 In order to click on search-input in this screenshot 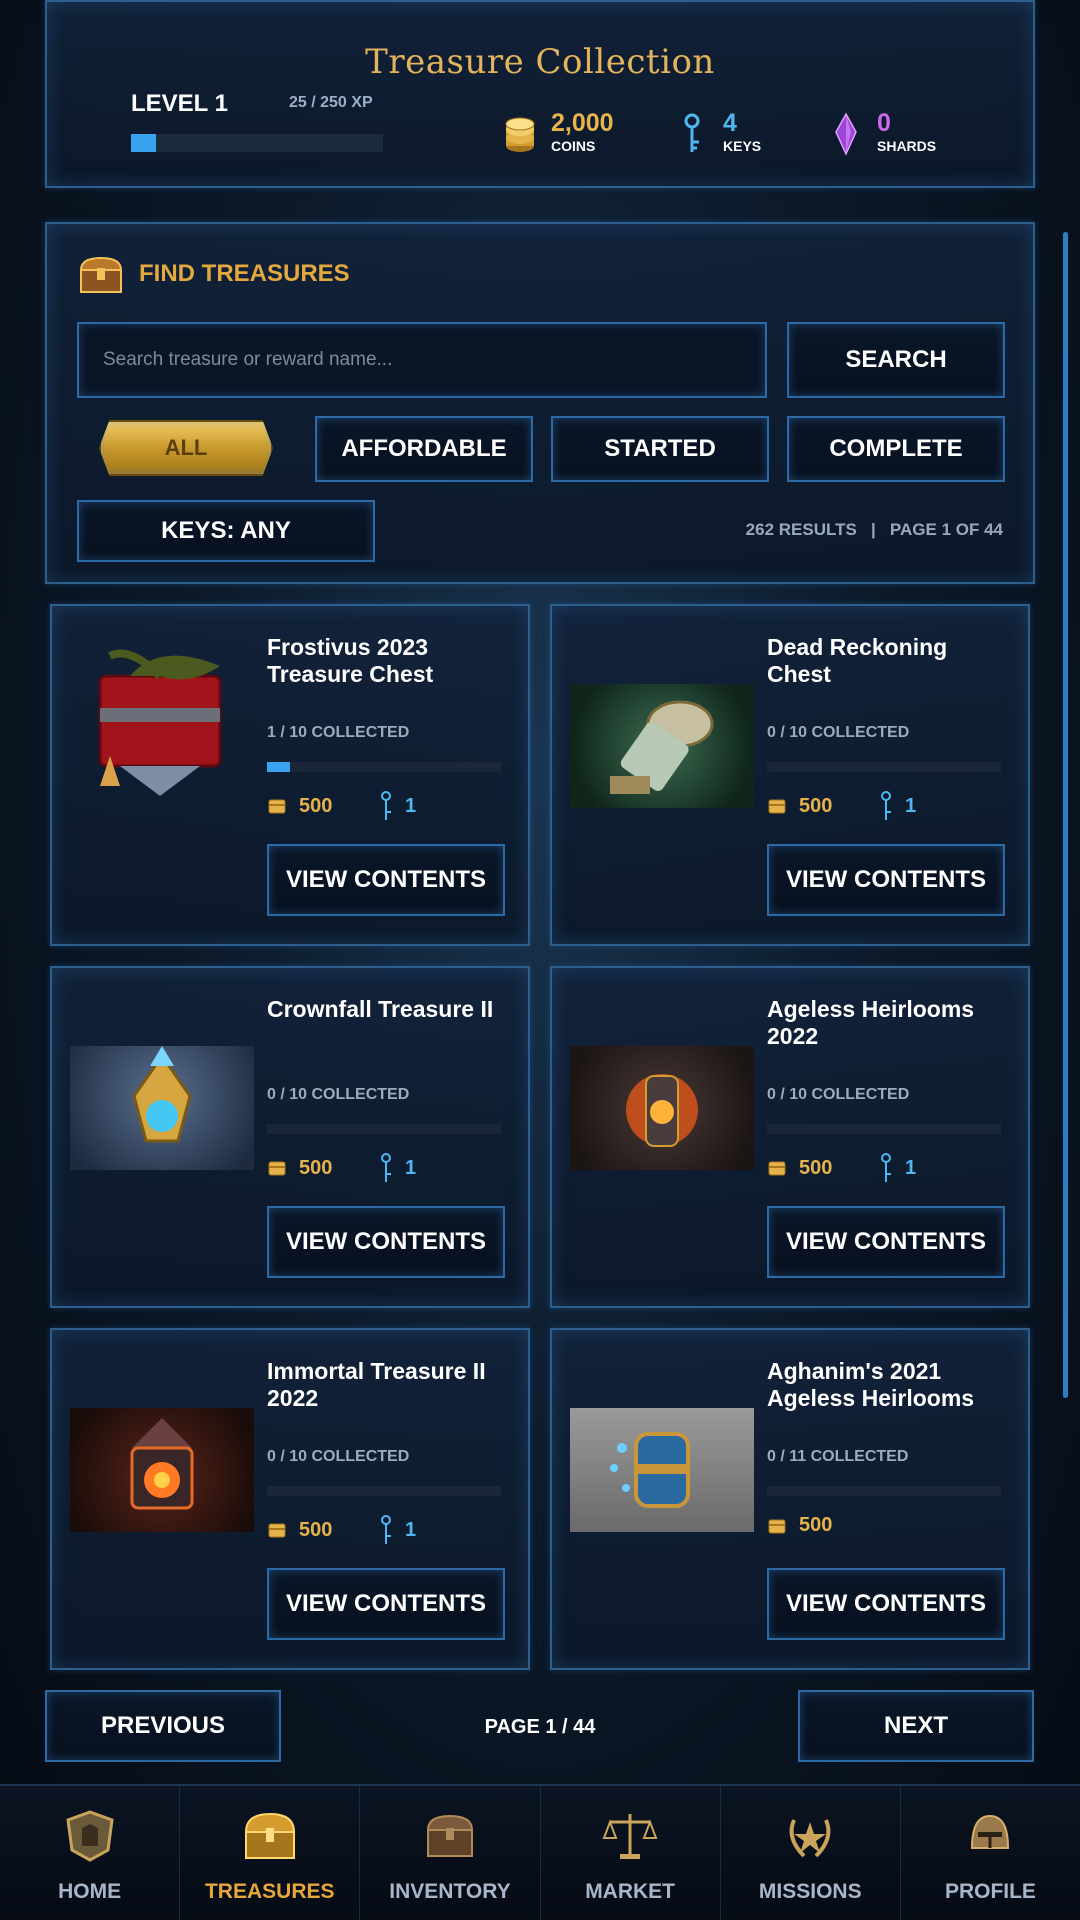, I will do `click(422, 360)`.